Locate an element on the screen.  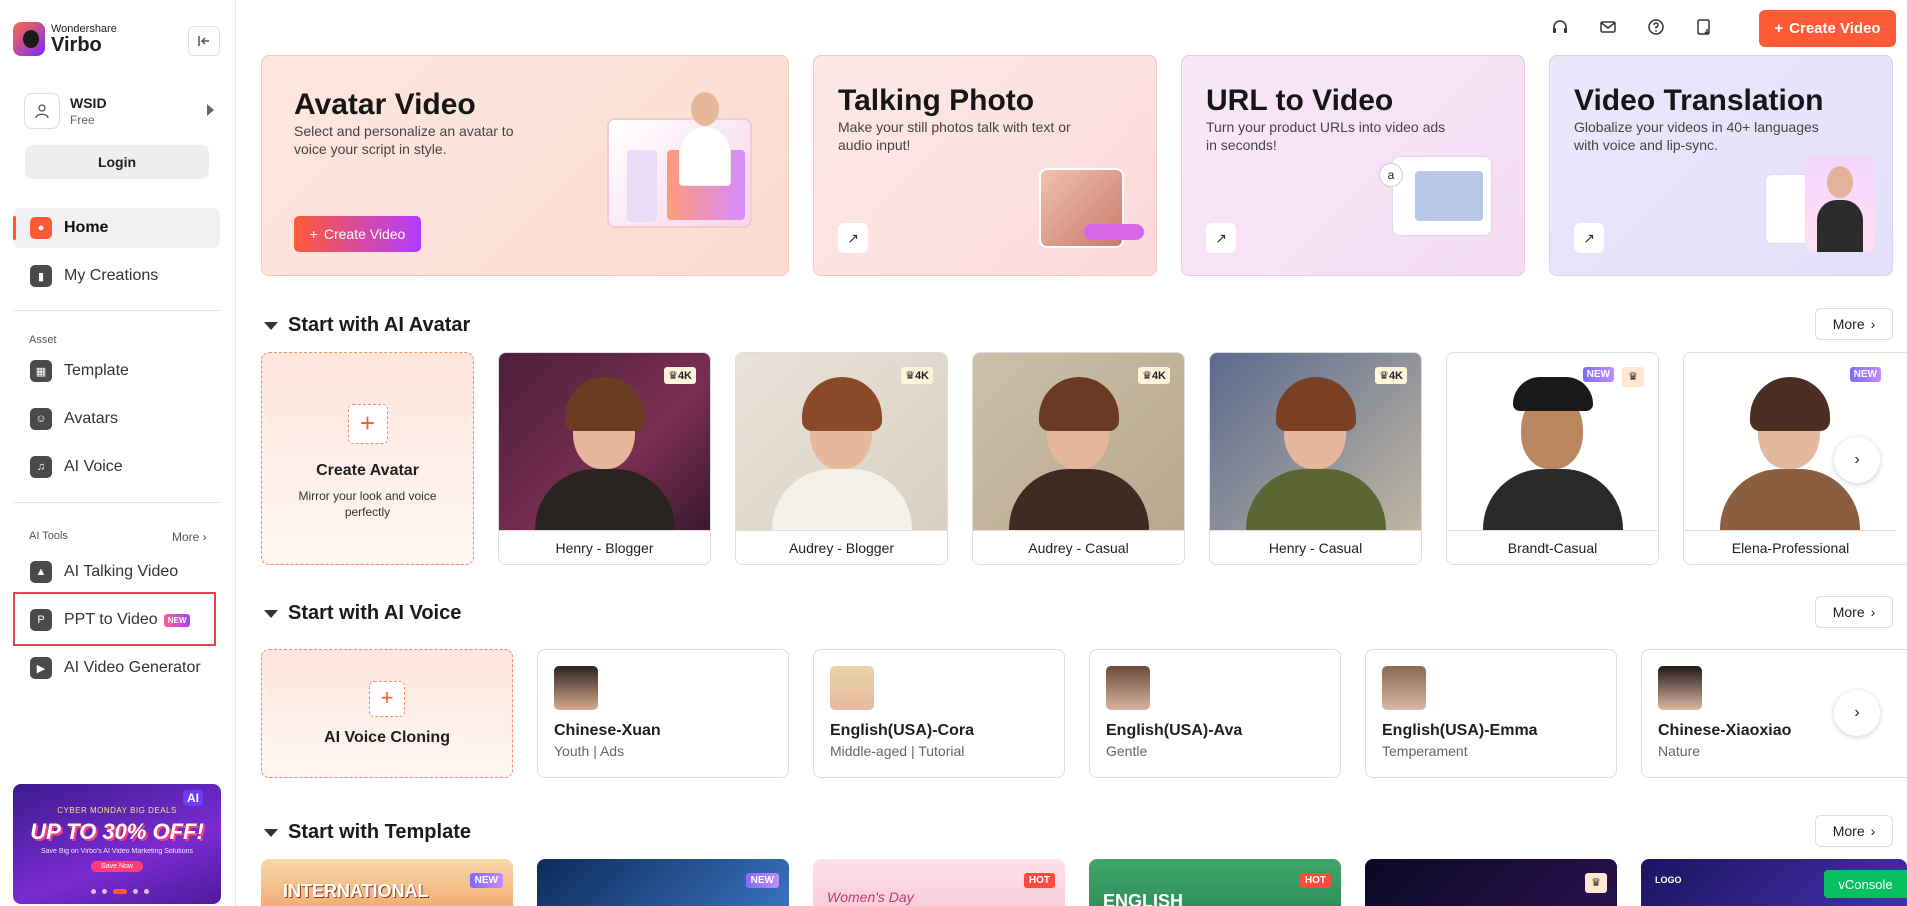
url-to-video-illustration: a is located at coordinates (1435, 196).